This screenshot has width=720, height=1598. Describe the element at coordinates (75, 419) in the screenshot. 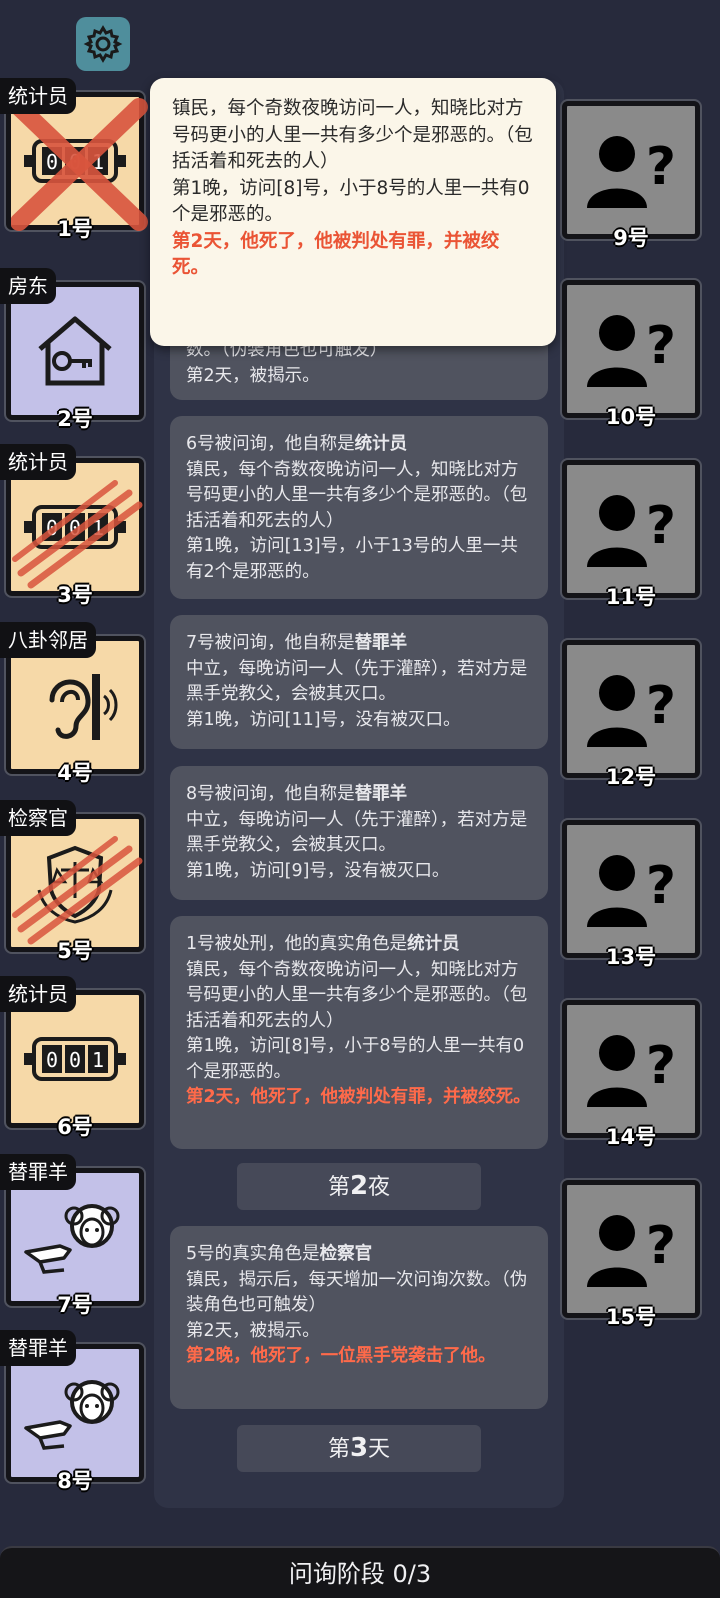

I see `player-number: 2号` at that location.